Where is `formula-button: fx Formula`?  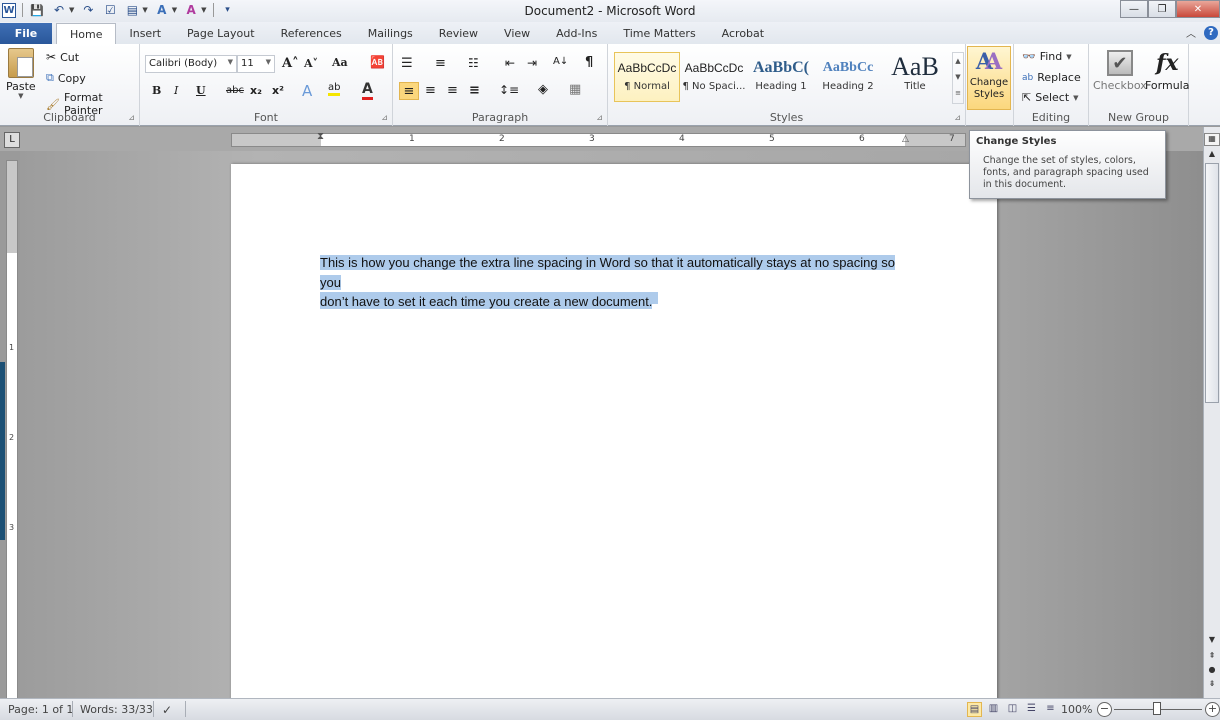
formula-button: fx Formula is located at coordinates (1167, 71).